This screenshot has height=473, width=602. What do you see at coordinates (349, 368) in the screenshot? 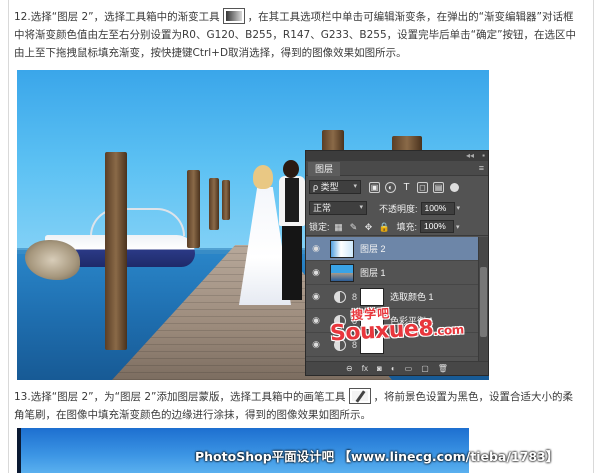
I see `link-icon: ⊖` at bounding box center [349, 368].